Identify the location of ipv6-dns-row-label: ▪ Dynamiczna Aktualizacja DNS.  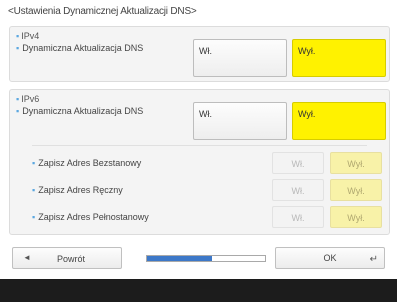
(79, 111).